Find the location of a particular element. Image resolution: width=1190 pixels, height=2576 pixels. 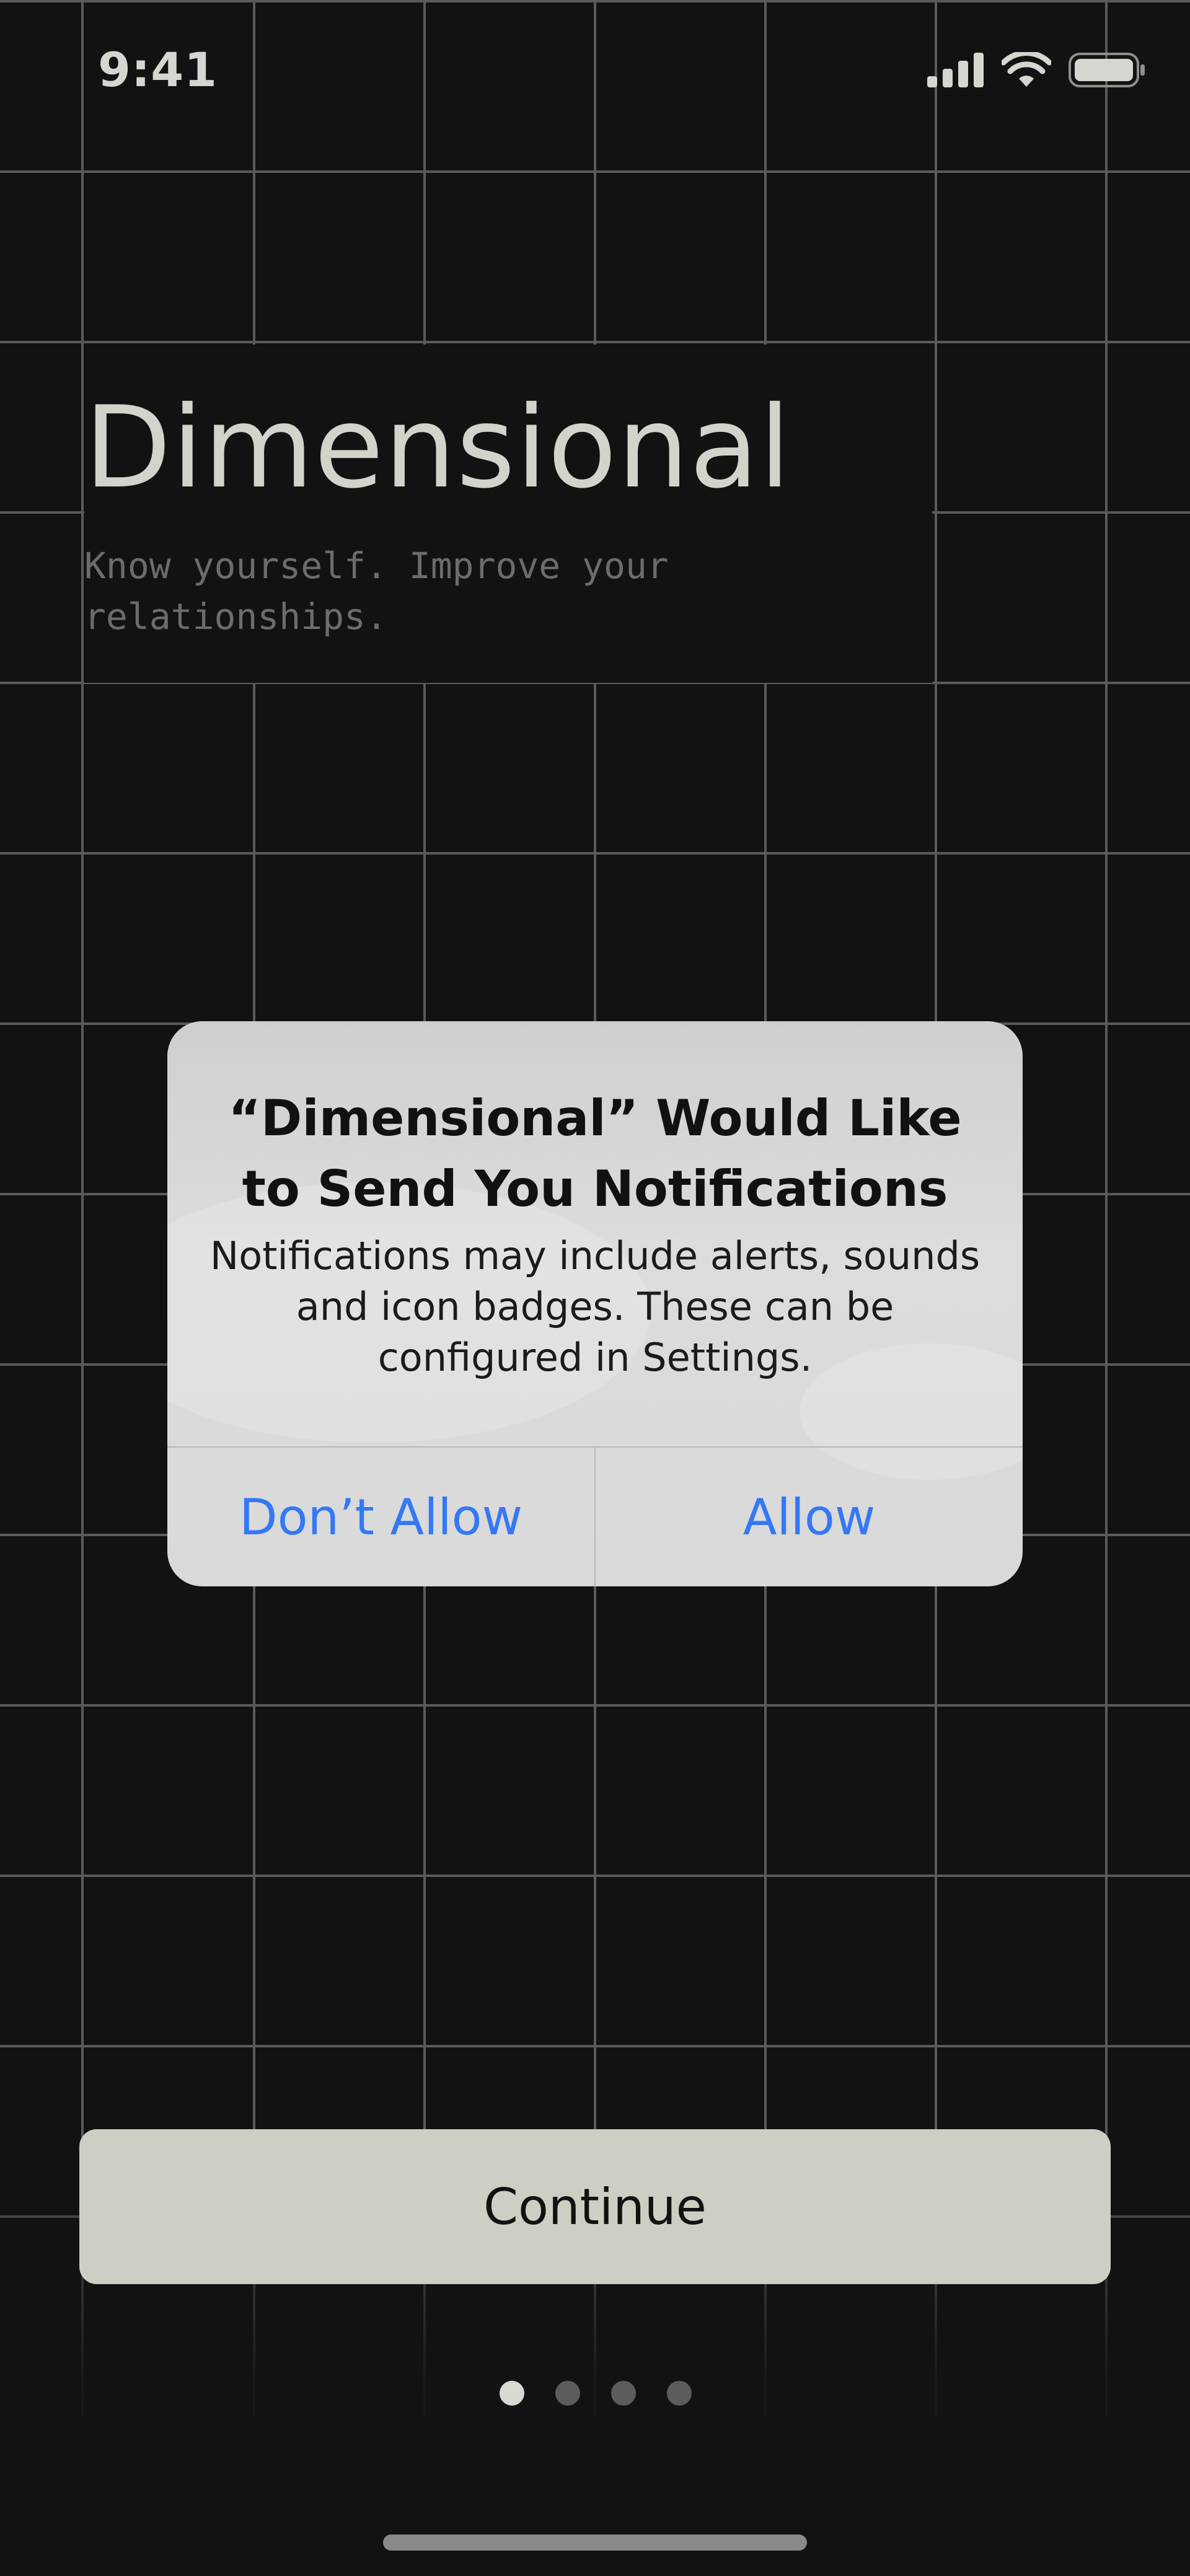

cellular-signal-icon is located at coordinates (955, 70).